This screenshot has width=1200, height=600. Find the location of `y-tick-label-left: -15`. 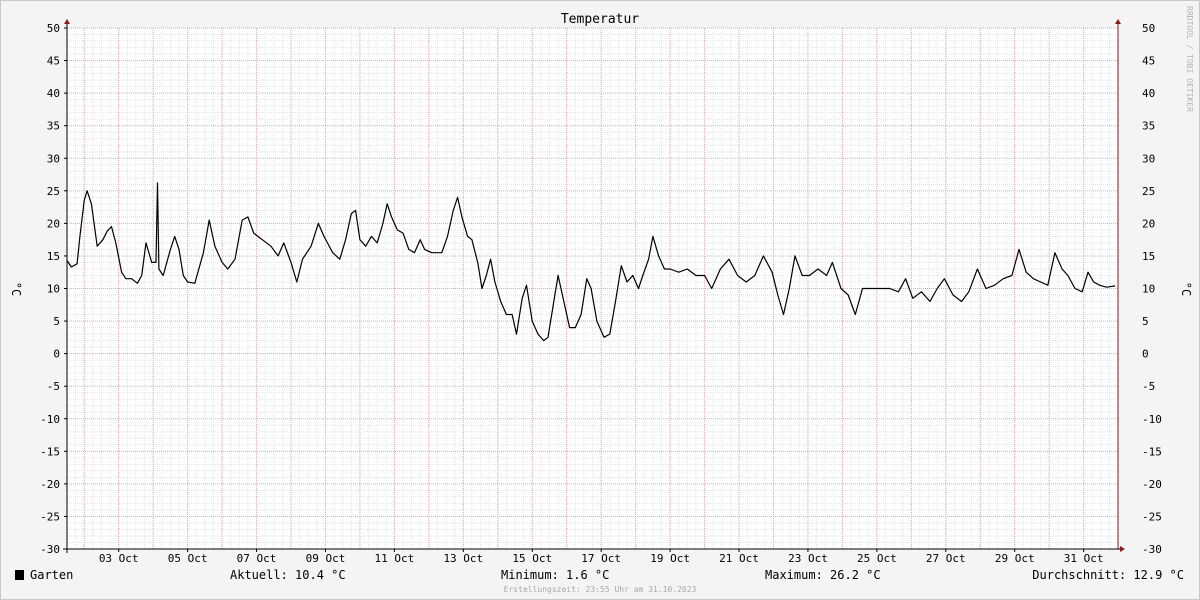

y-tick-label-left: -15 is located at coordinates (50, 451).